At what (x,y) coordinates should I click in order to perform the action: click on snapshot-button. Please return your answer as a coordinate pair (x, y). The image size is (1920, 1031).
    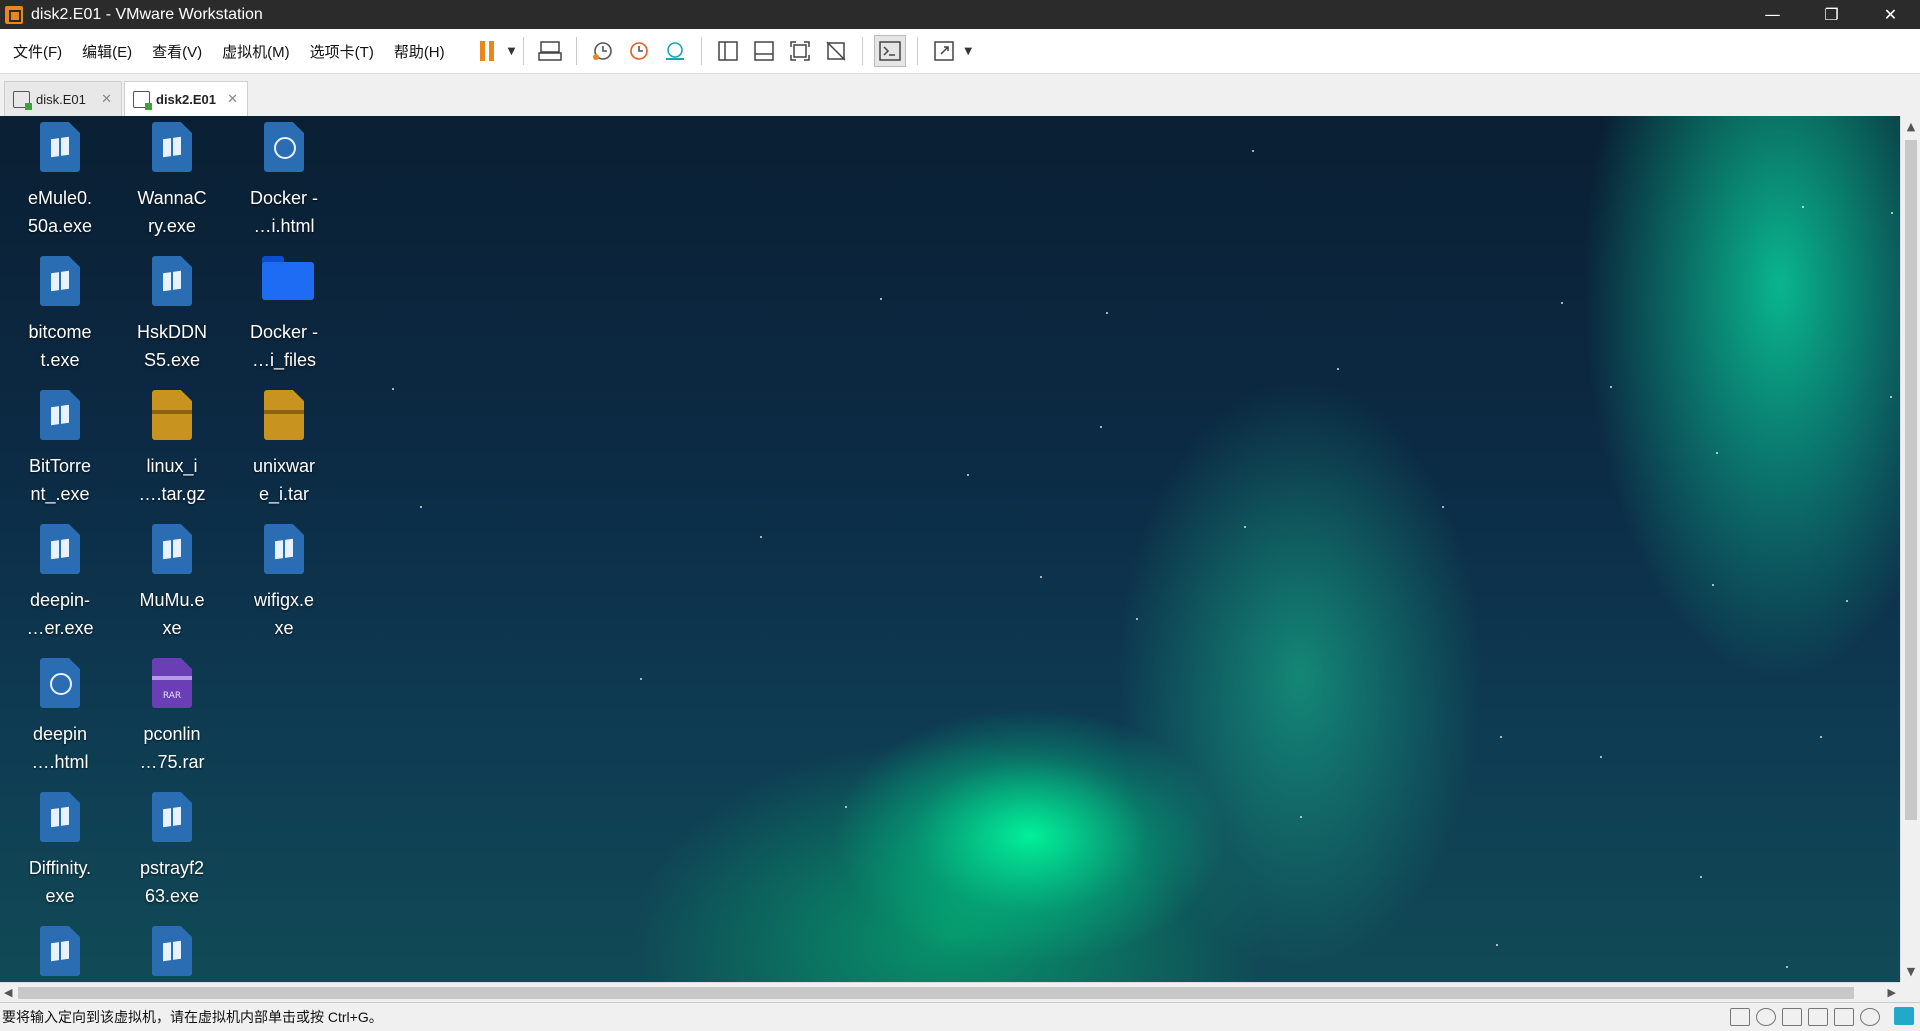
    Looking at the image, I should click on (603, 51).